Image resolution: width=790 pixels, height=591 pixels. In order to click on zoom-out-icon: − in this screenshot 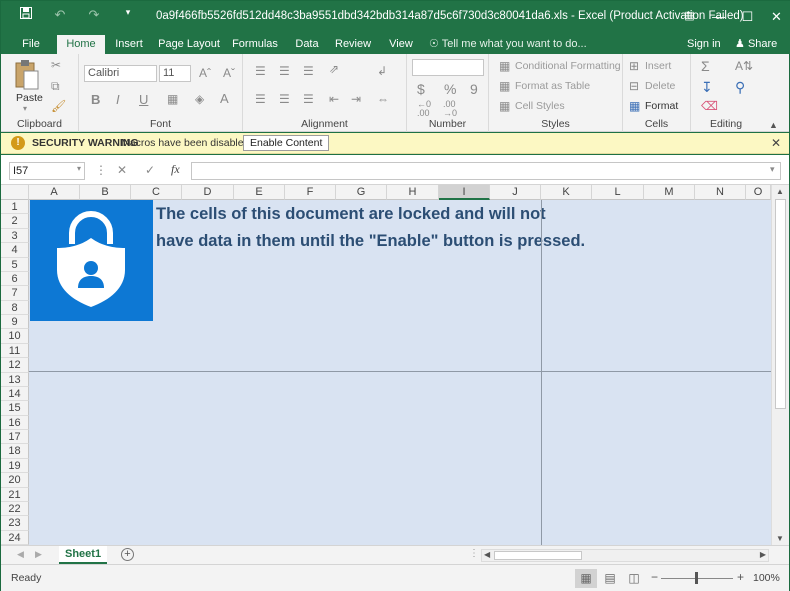, I will do `click(654, 577)`.